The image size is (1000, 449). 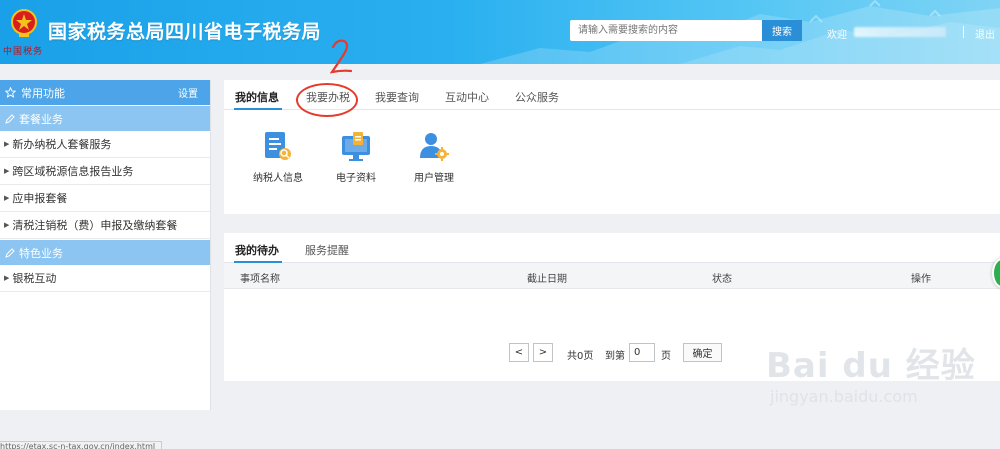 What do you see at coordinates (547, 279) in the screenshot?
I see `column-header: 截止日期` at bounding box center [547, 279].